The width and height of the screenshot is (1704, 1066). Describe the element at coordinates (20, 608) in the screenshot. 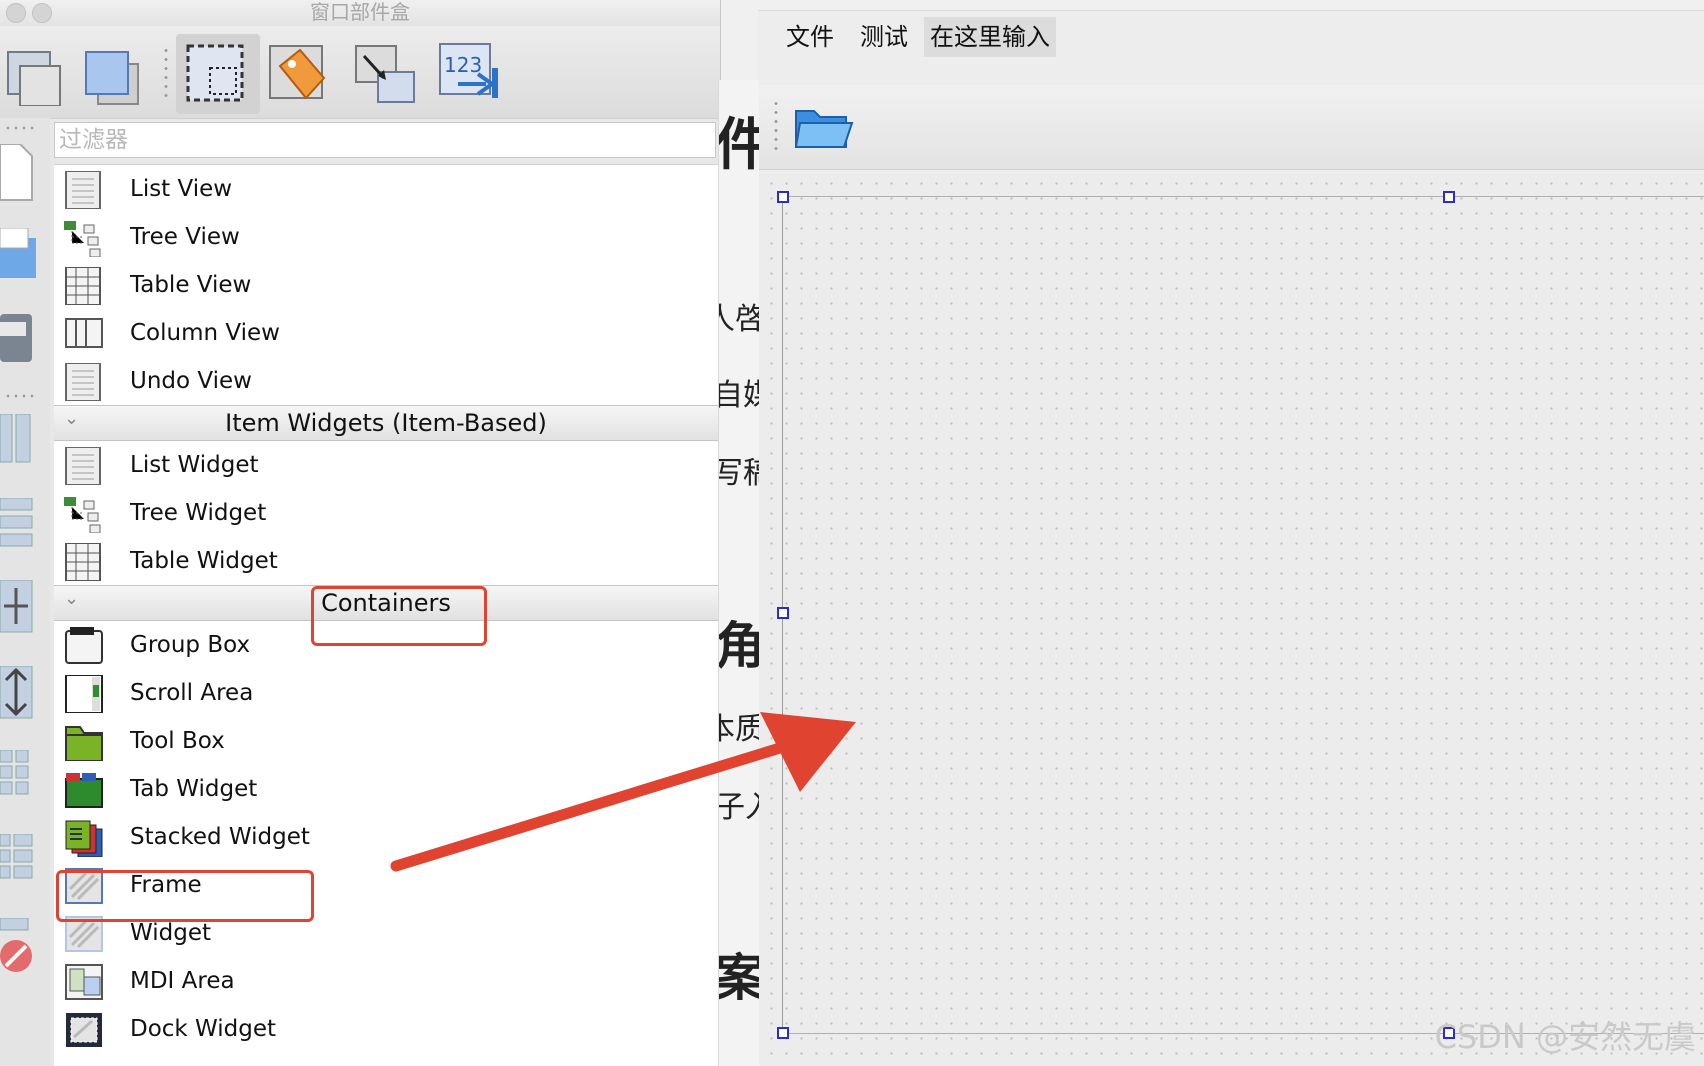

I see `split-horizontal-icon` at that location.